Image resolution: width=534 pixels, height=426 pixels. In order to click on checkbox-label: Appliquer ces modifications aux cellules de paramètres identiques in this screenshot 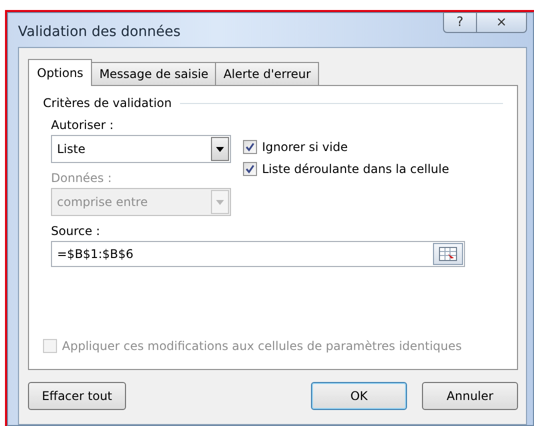, I will do `click(262, 346)`.